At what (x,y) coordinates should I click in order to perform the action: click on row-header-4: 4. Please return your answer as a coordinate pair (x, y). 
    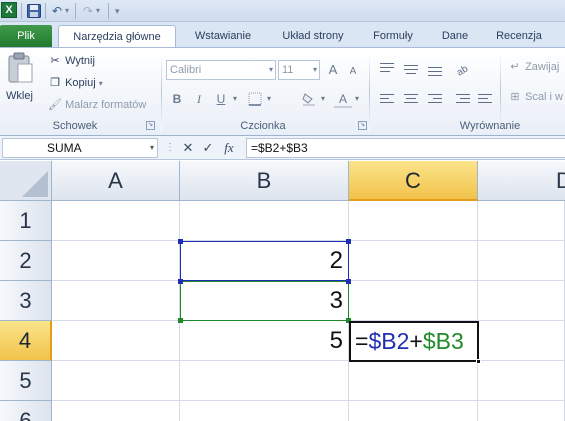
    Looking at the image, I should click on (26, 341).